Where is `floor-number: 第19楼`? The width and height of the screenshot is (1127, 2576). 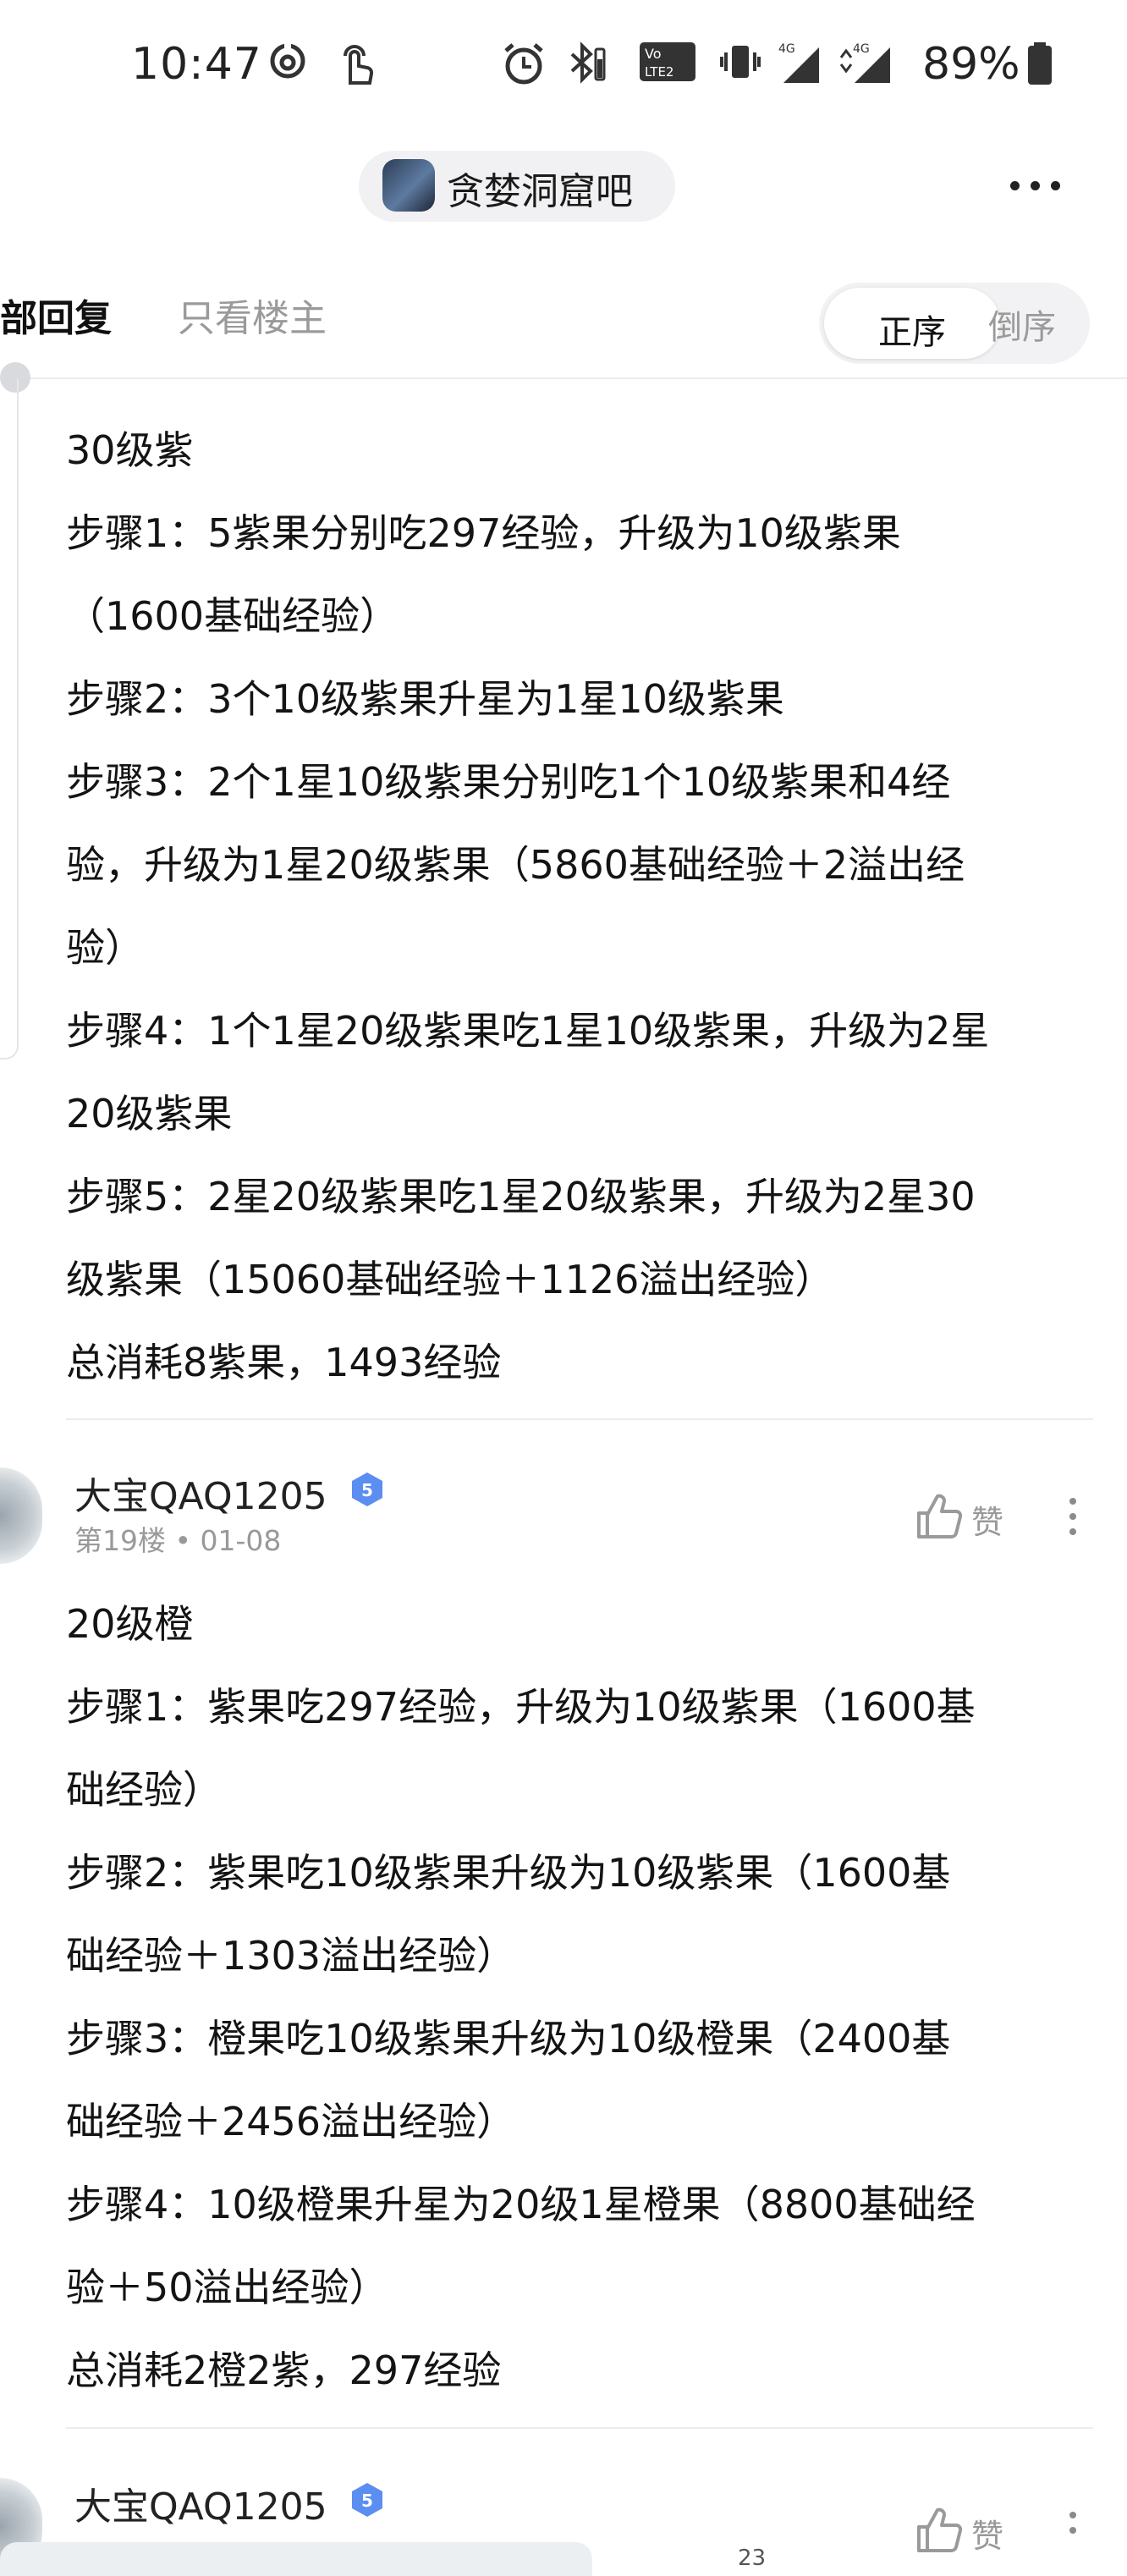 floor-number: 第19楼 is located at coordinates (120, 1540).